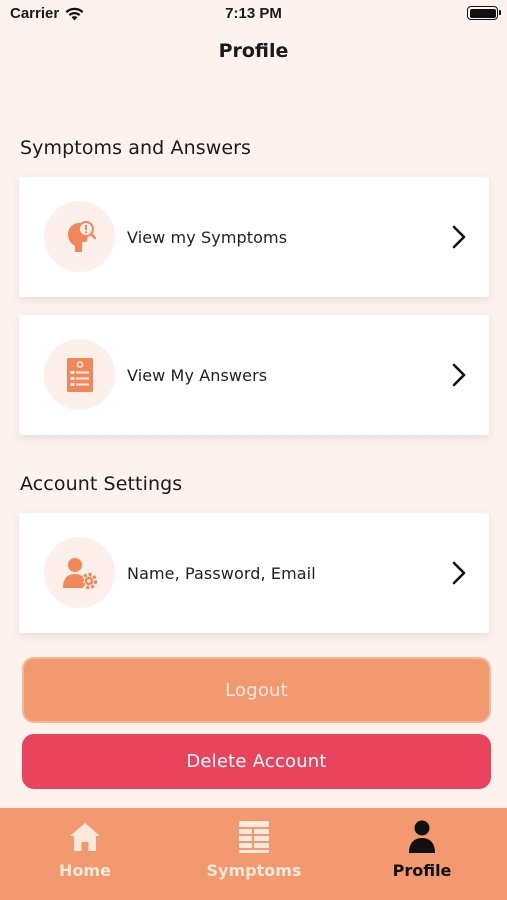 The width and height of the screenshot is (507, 900). I want to click on tab-profile-label: Profile, so click(422, 870).